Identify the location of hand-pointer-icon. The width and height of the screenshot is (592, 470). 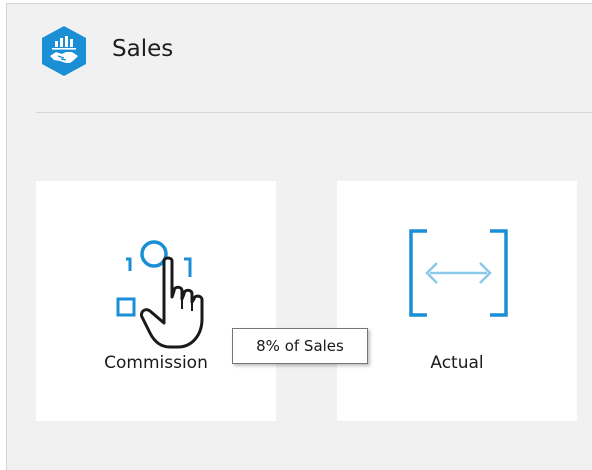
(172, 302).